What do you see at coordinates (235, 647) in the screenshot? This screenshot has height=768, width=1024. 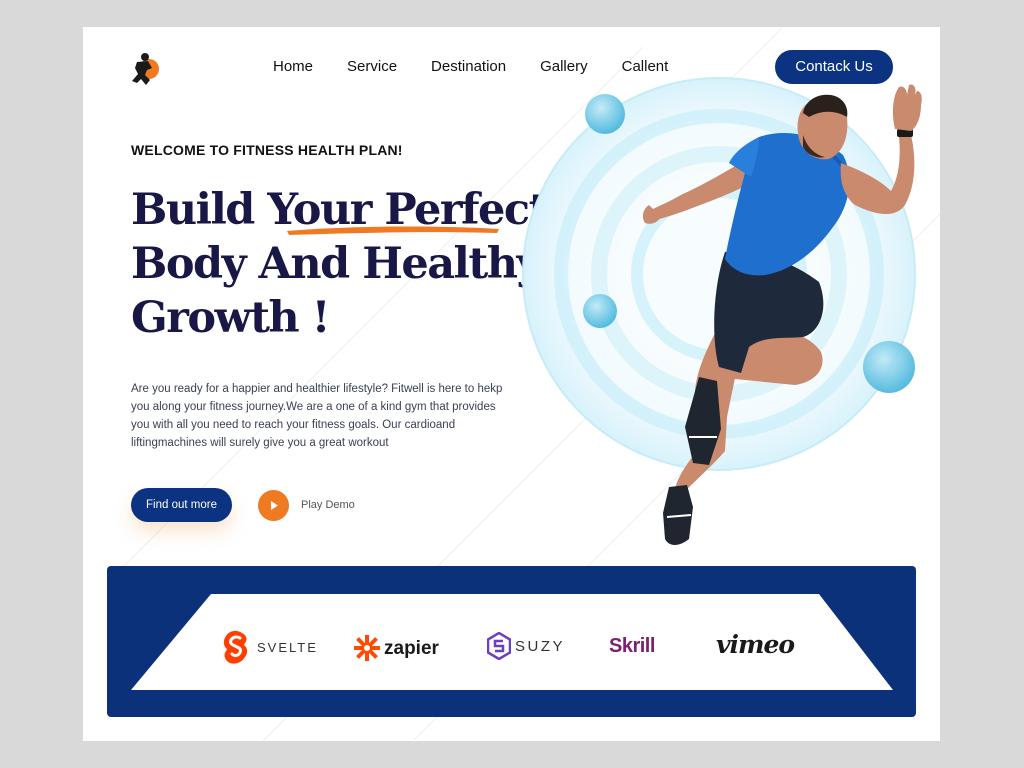 I see `svelte-icon` at bounding box center [235, 647].